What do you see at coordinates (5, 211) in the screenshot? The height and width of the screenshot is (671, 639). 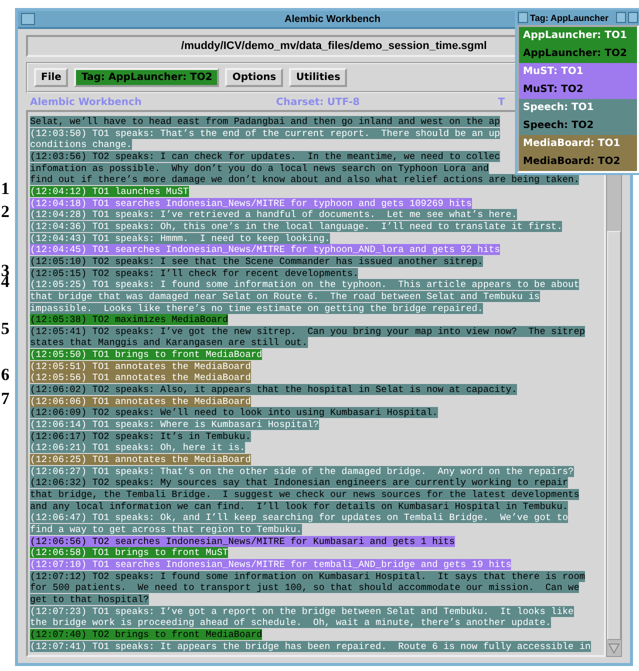 I see `step-number: 2` at bounding box center [5, 211].